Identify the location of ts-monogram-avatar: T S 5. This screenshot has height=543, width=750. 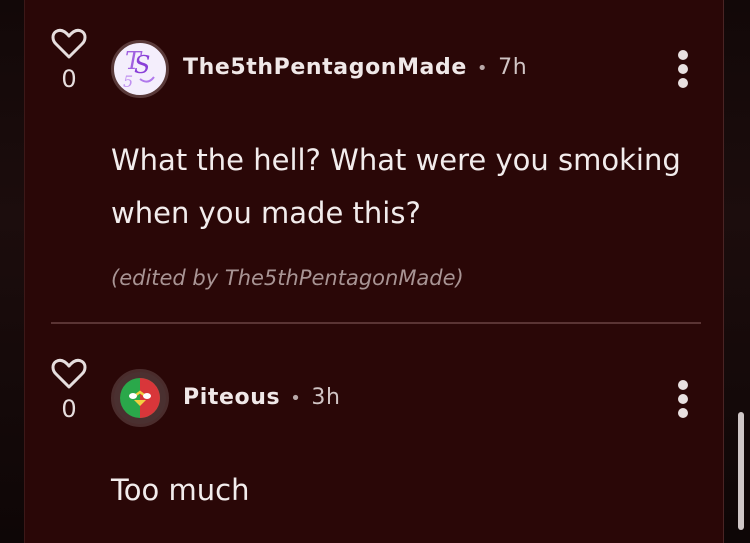
(139, 69).